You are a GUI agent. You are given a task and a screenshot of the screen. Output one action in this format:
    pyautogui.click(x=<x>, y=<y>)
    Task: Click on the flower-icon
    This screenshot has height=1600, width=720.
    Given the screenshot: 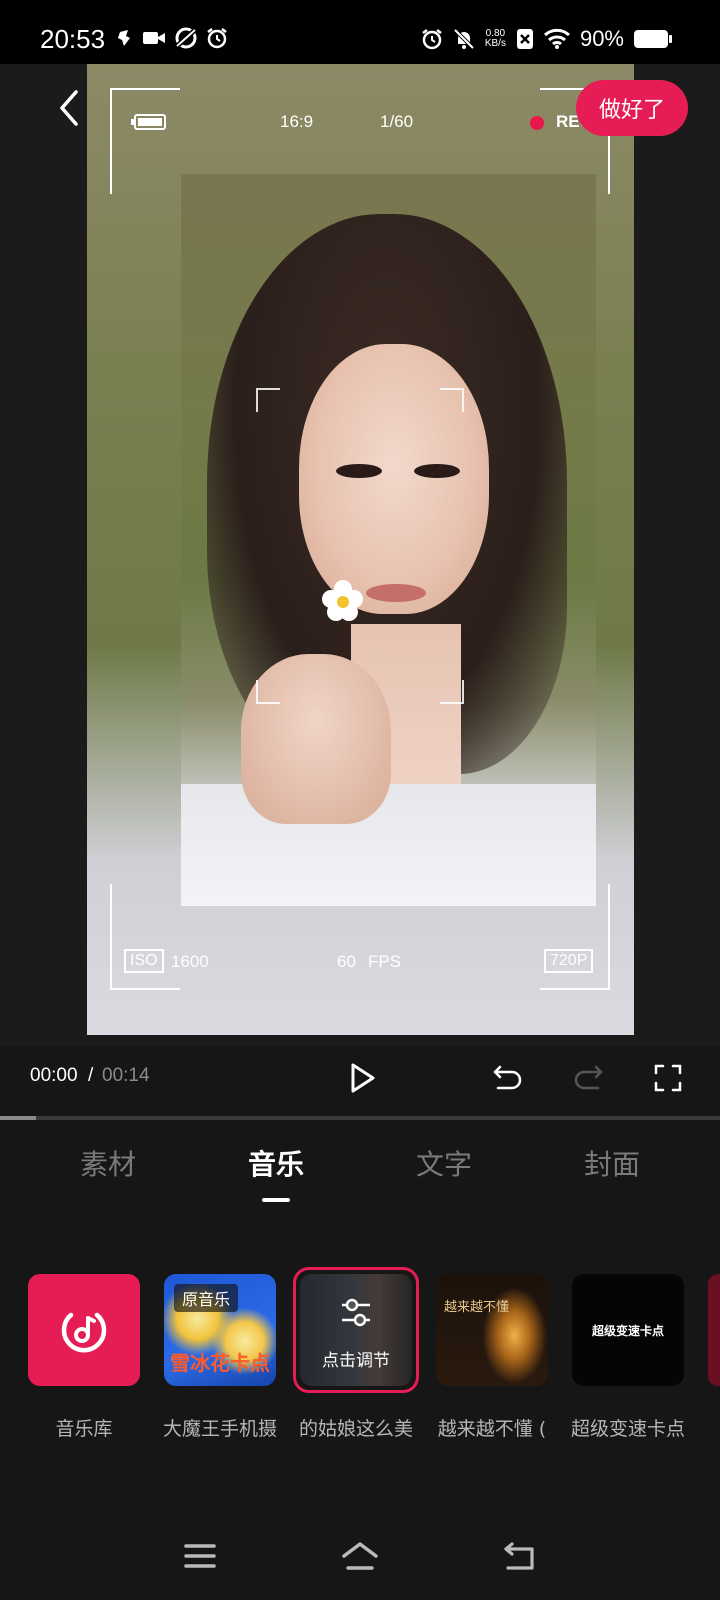 What is the action you would take?
    pyautogui.click(x=342, y=600)
    